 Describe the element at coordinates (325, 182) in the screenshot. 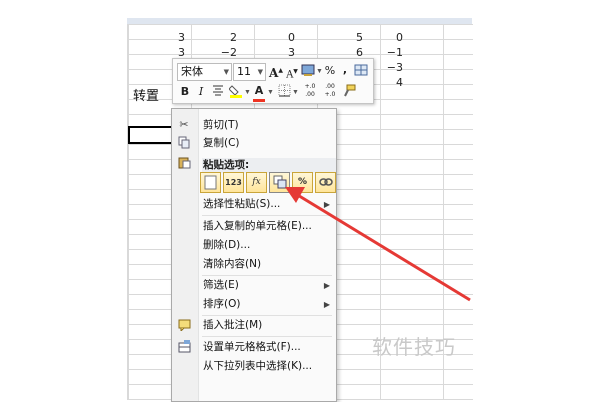

I see `paste-link-button` at that location.